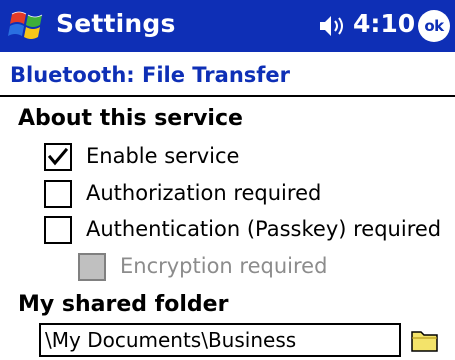 The width and height of the screenshot is (455, 360). I want to click on authorization-option: Authorization required, so click(234, 197).